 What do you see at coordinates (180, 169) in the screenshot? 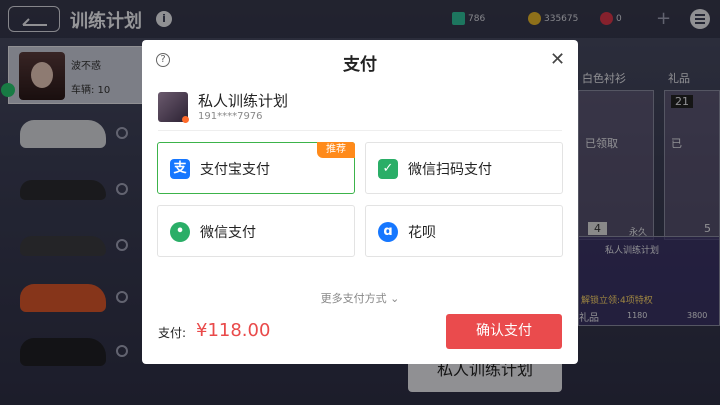
I see `alipay-icon: 支` at bounding box center [180, 169].